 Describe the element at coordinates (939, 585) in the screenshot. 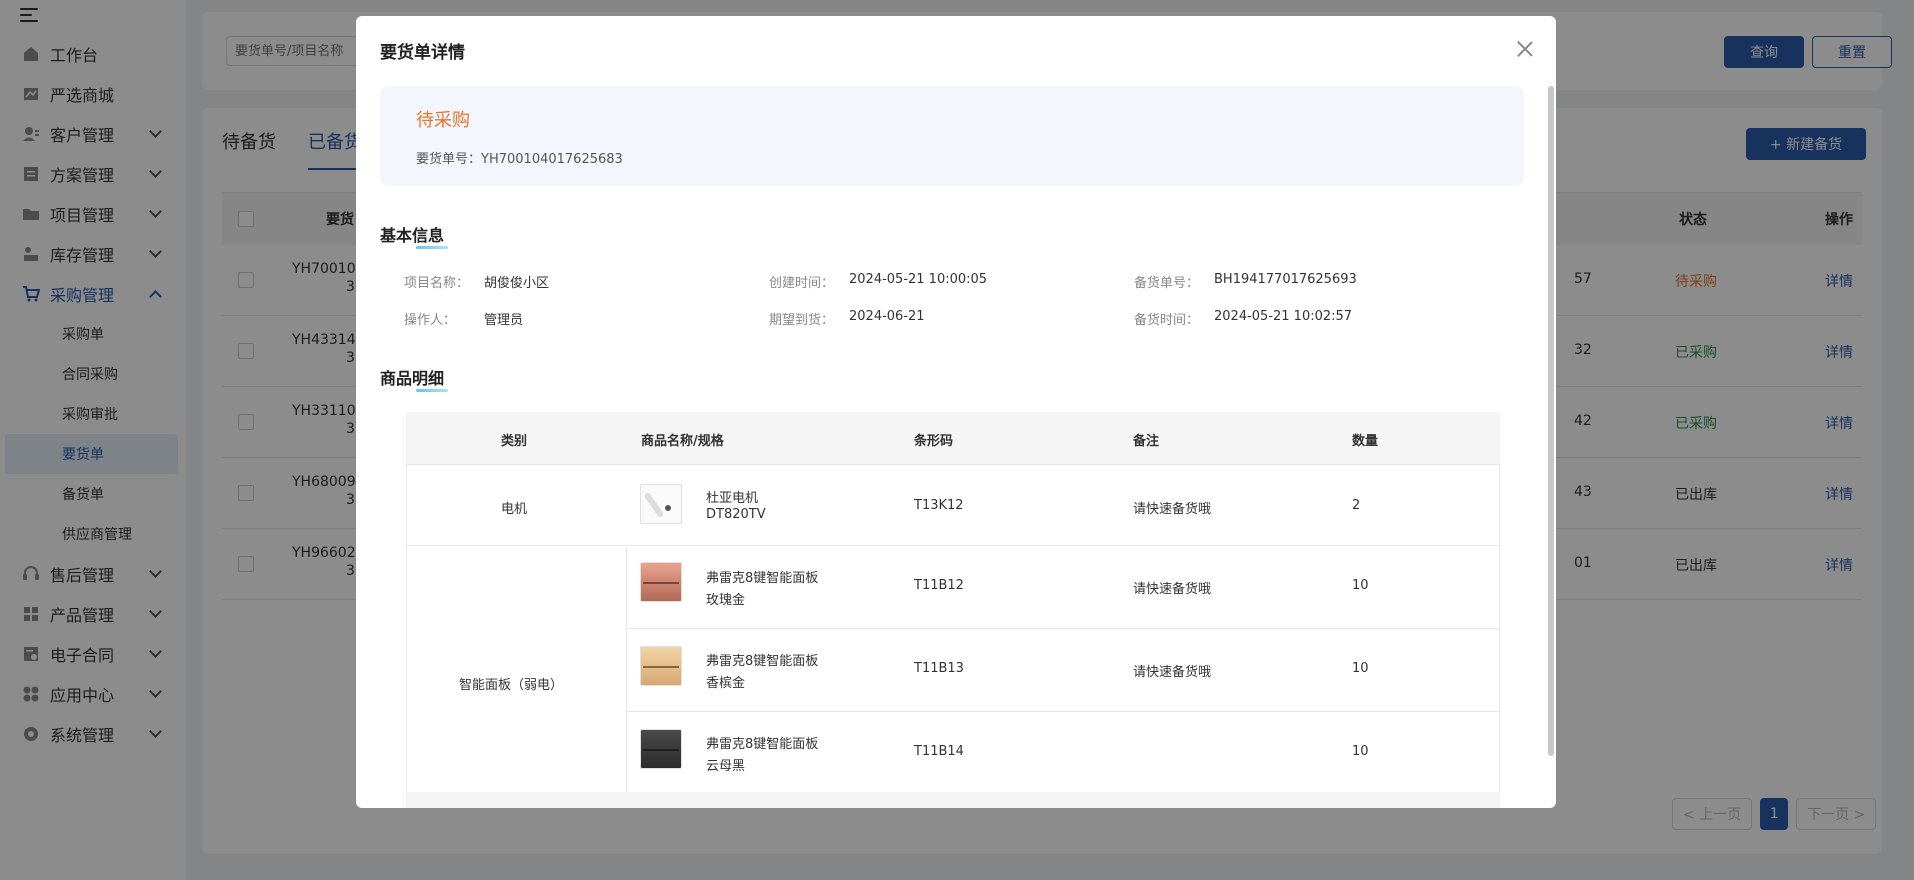

I see `cell-barcode: T11B12` at that location.